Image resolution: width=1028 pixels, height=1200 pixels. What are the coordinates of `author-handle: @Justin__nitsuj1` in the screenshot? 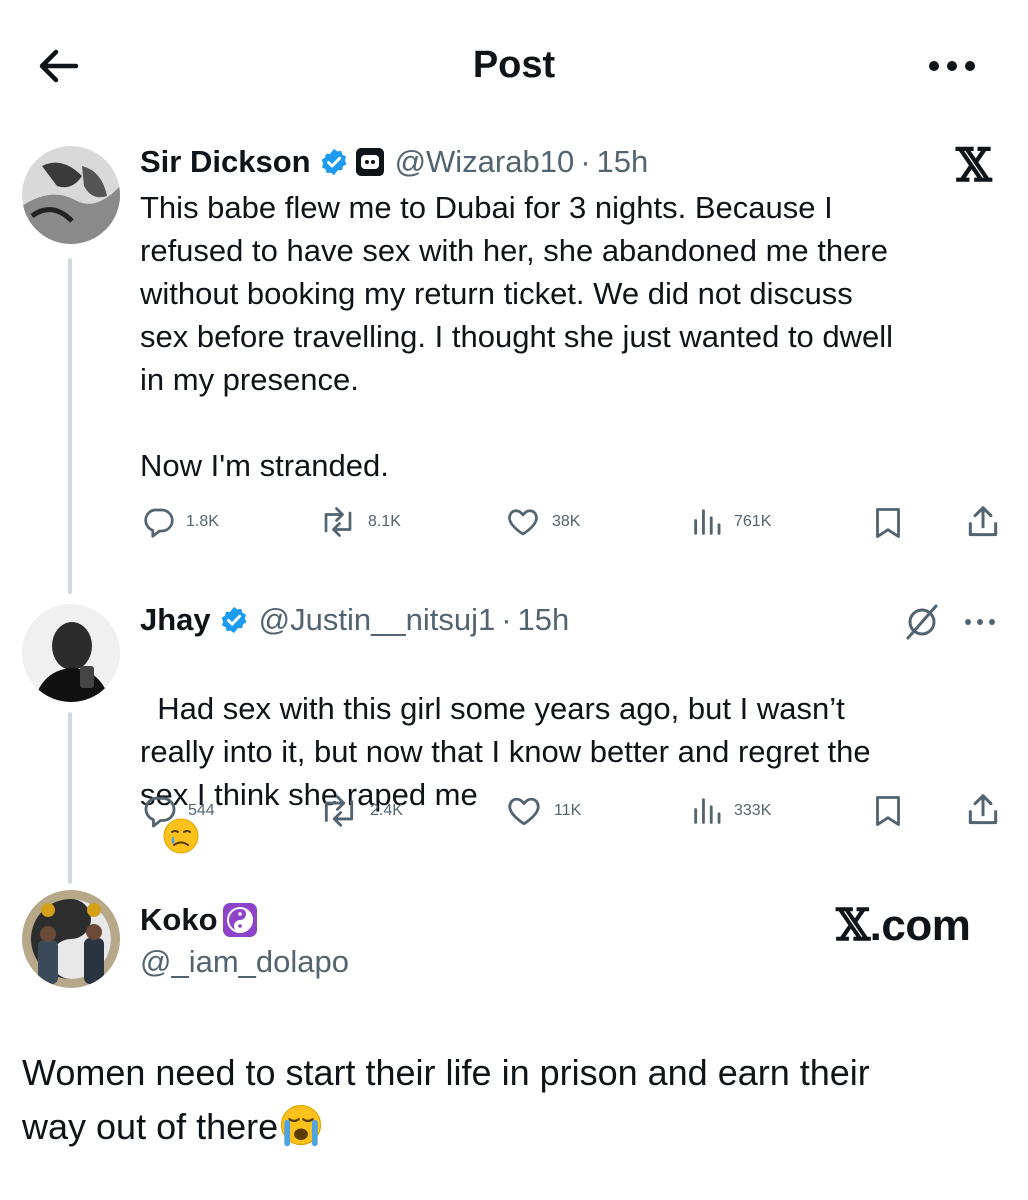 It's located at (377, 620).